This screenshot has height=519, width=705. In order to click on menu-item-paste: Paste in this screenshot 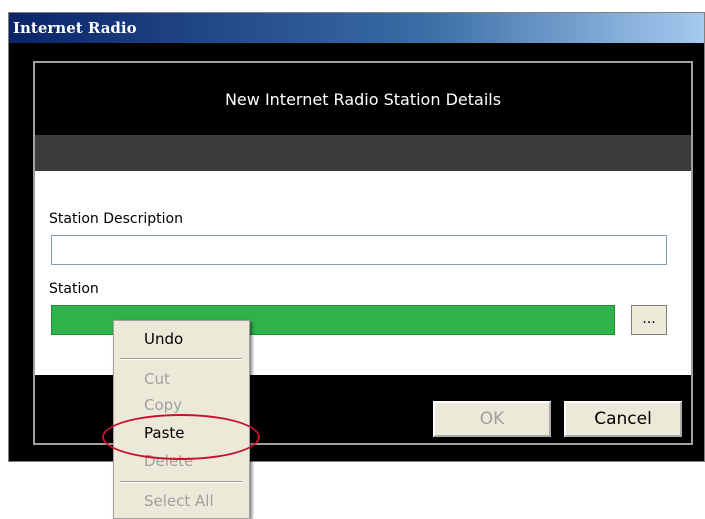, I will do `click(164, 433)`.